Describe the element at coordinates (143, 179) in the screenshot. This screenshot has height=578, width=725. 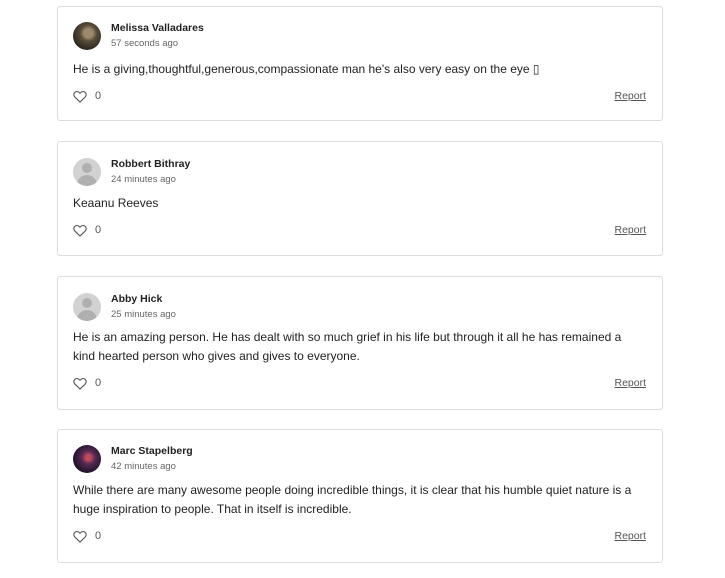
I see `comment-time: 24 minutes ago` at that location.